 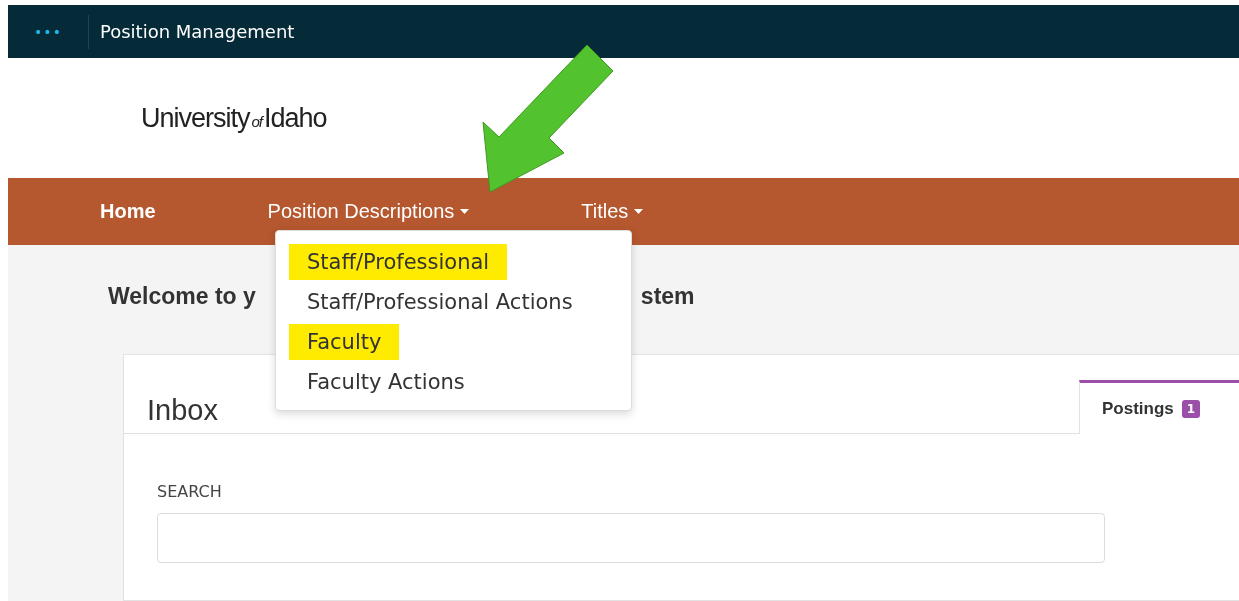 What do you see at coordinates (234, 118) in the screenshot?
I see `university-logo: UniversityofIdaho` at bounding box center [234, 118].